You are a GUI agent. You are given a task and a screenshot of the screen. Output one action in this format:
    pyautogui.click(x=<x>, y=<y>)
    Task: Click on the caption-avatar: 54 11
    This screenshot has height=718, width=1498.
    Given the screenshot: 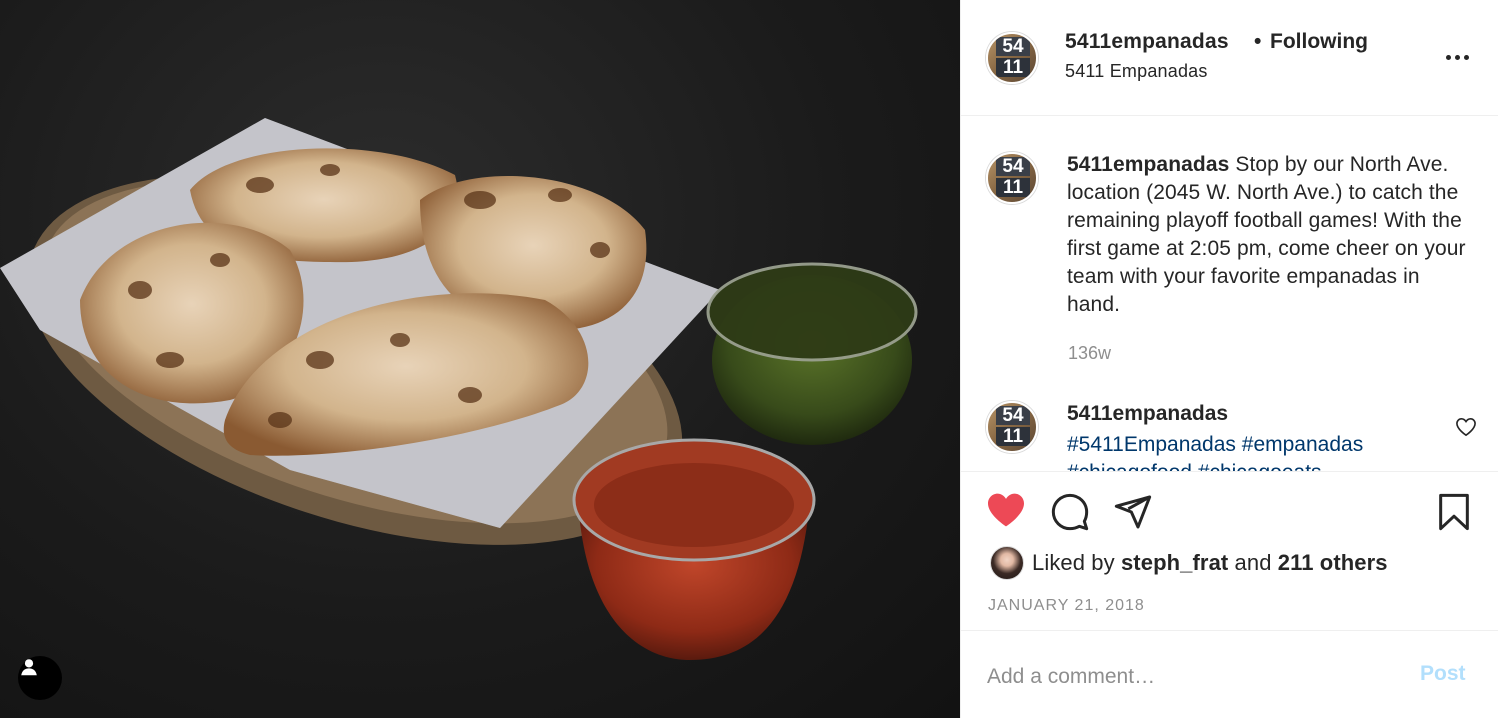 What is the action you would take?
    pyautogui.click(x=1012, y=178)
    